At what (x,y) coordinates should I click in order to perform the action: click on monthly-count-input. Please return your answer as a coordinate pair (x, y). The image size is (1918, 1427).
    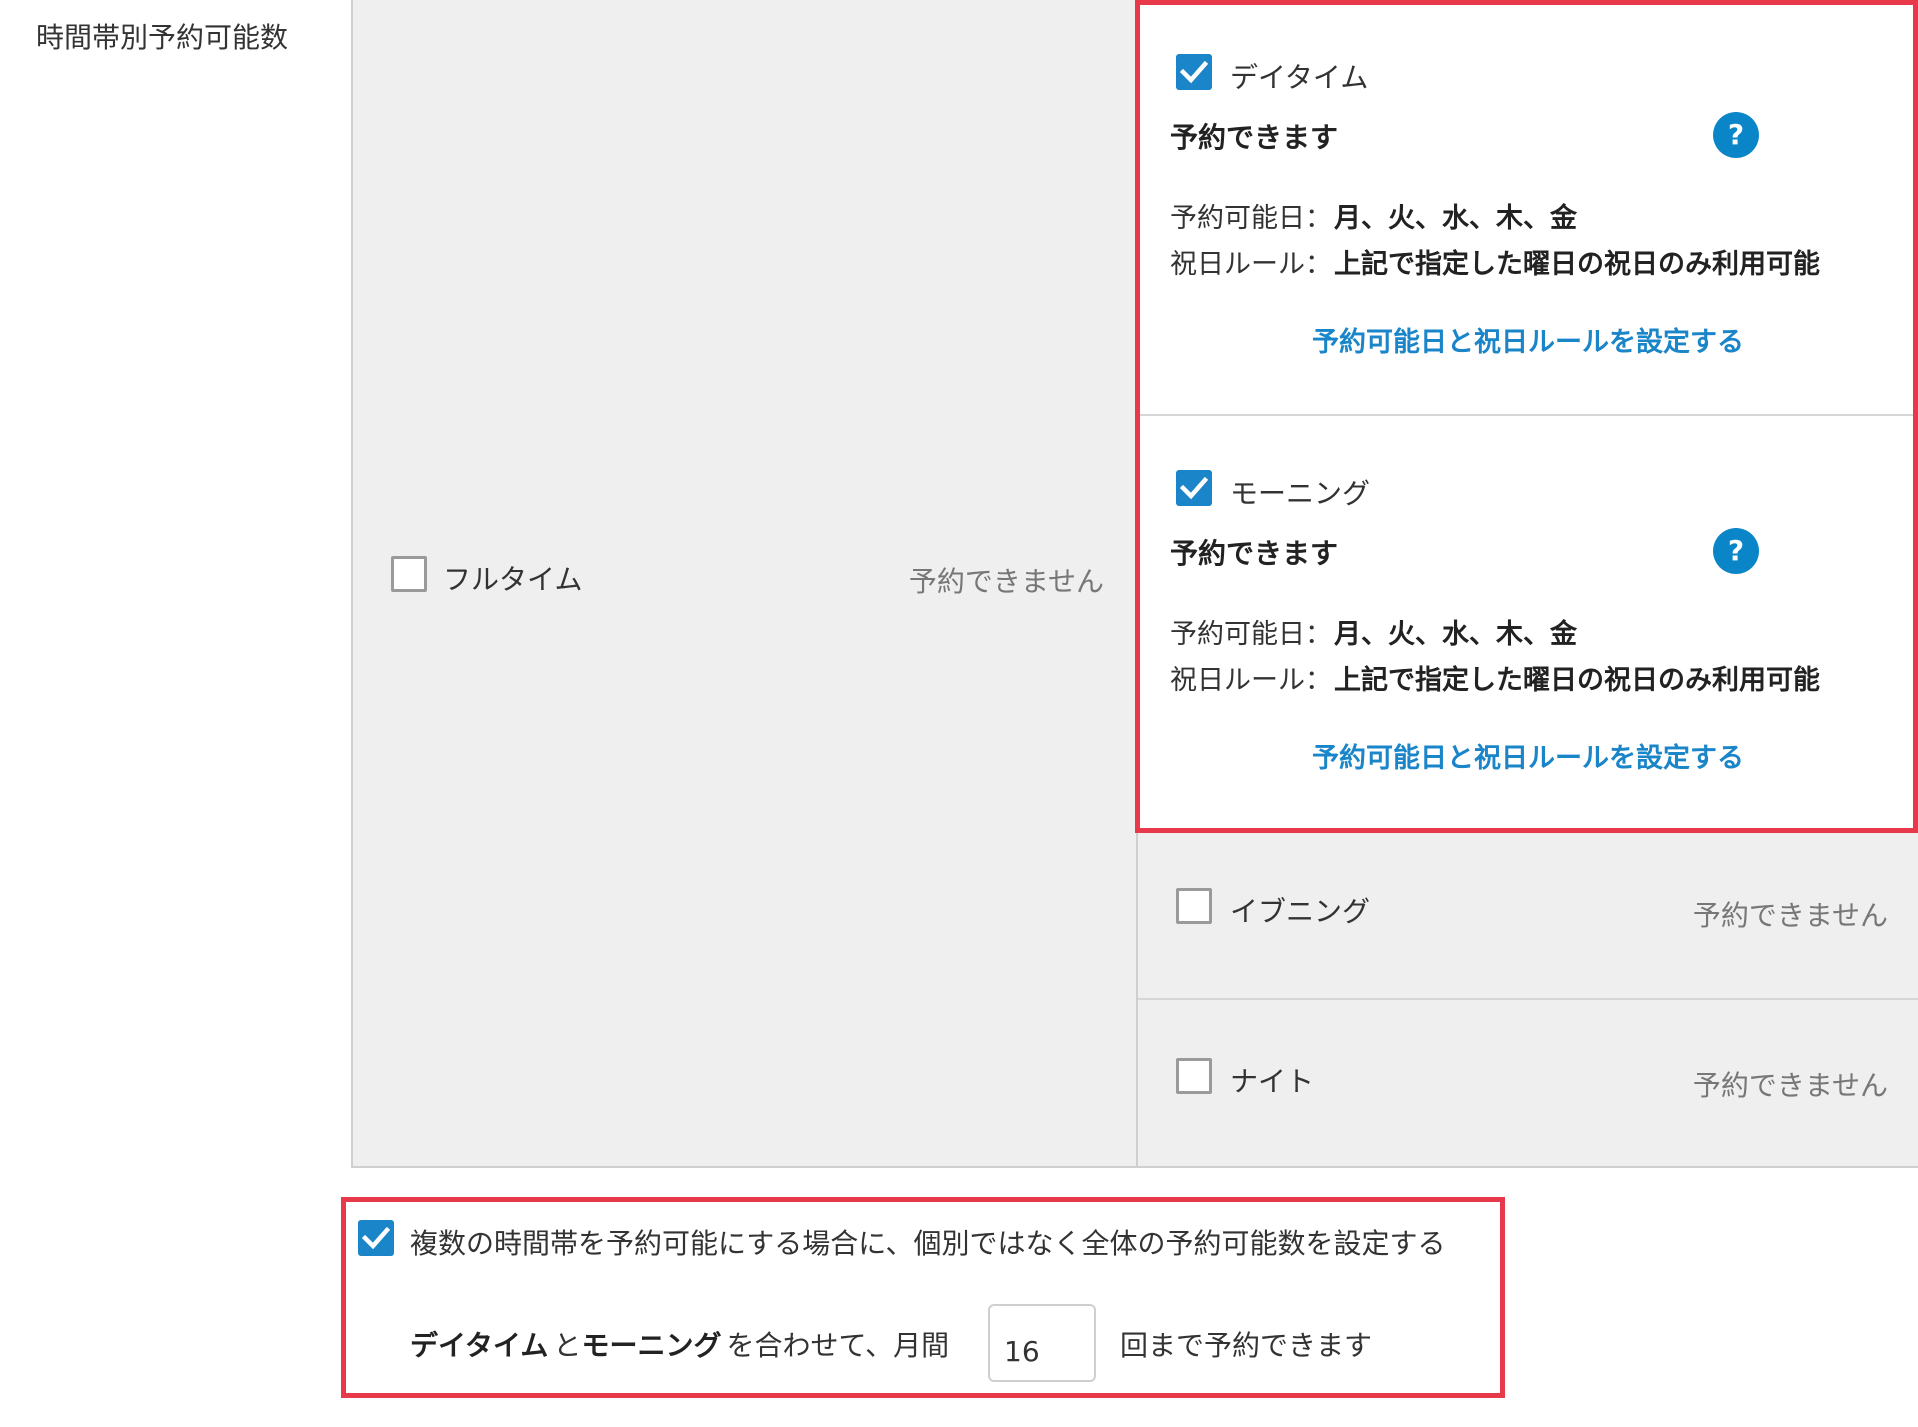
    Looking at the image, I should click on (1042, 1343).